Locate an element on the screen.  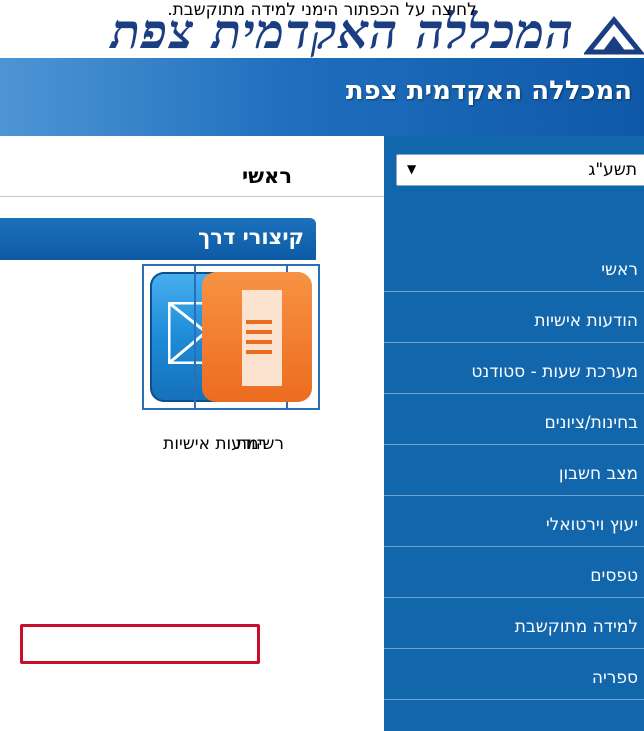
tile-frame is located at coordinates (257, 337).